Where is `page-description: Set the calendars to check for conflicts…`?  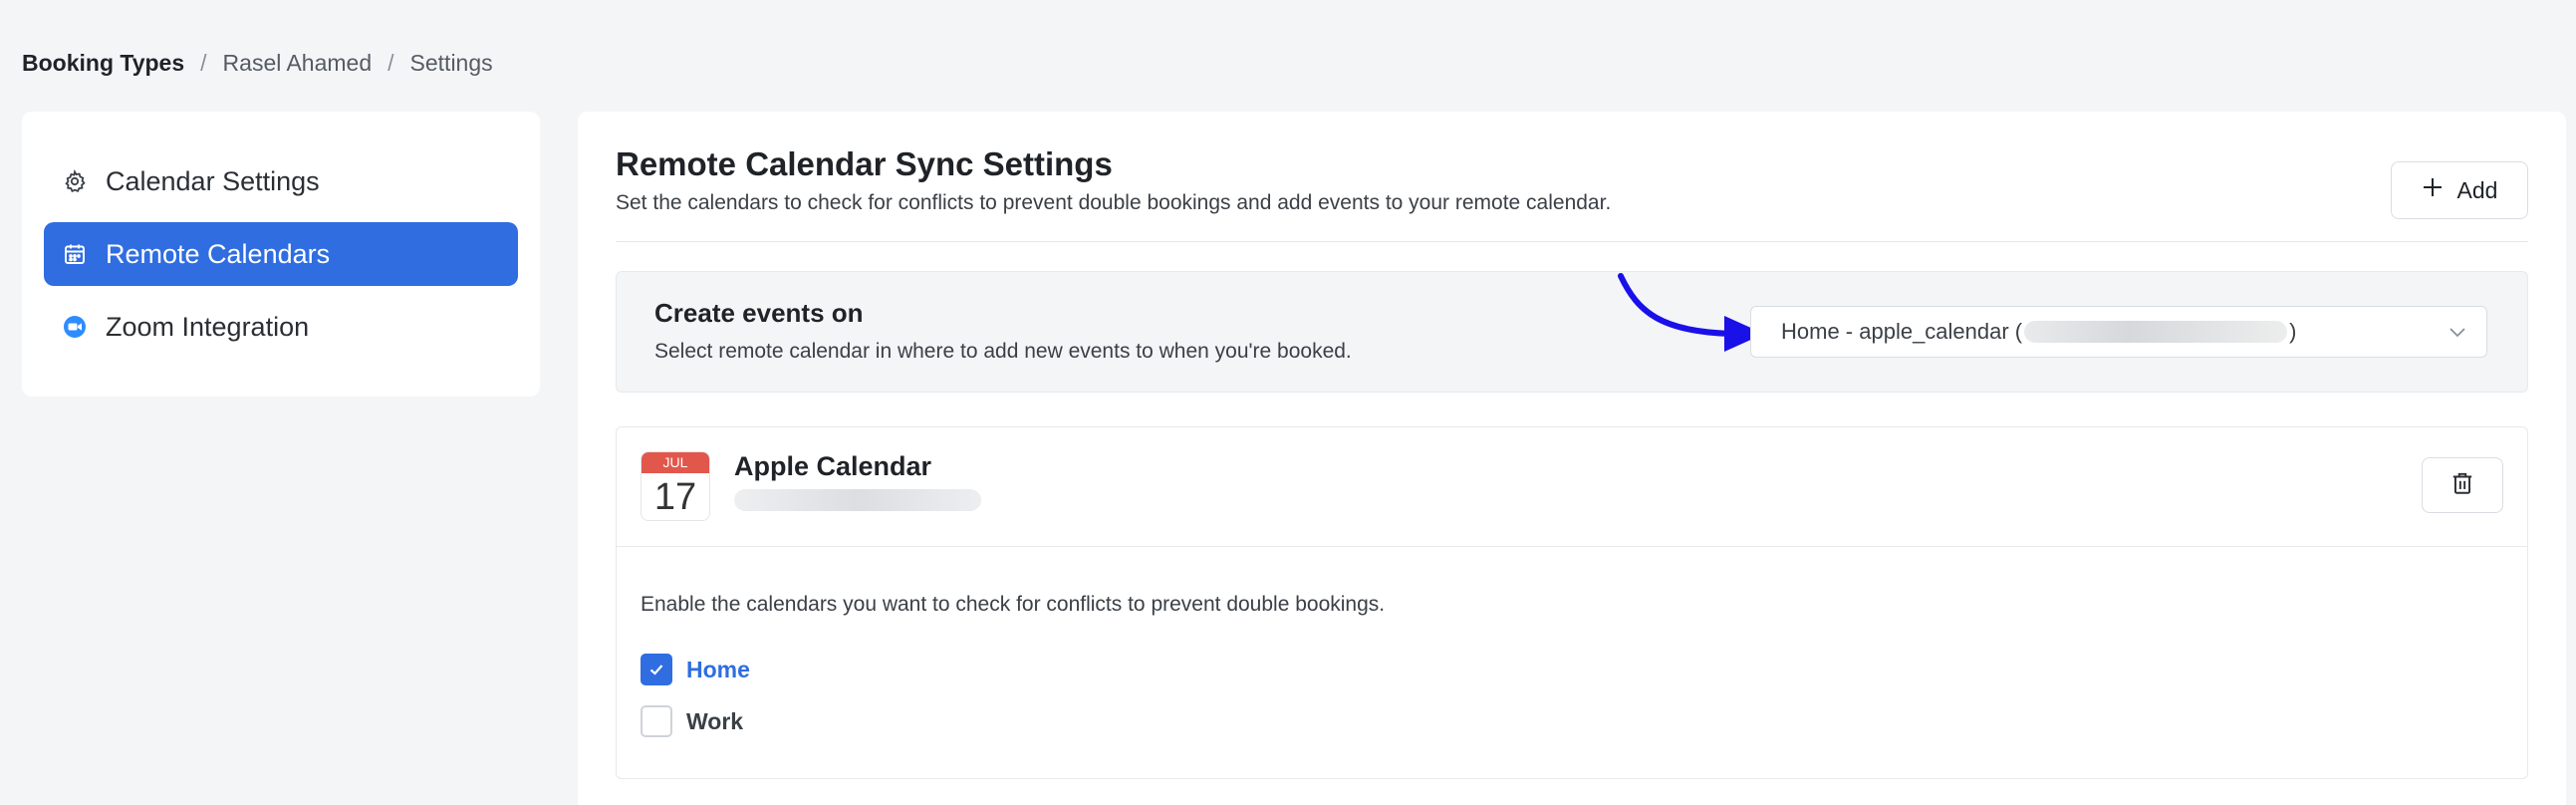
page-description: Set the calendars to check for conflicts… is located at coordinates (1114, 203).